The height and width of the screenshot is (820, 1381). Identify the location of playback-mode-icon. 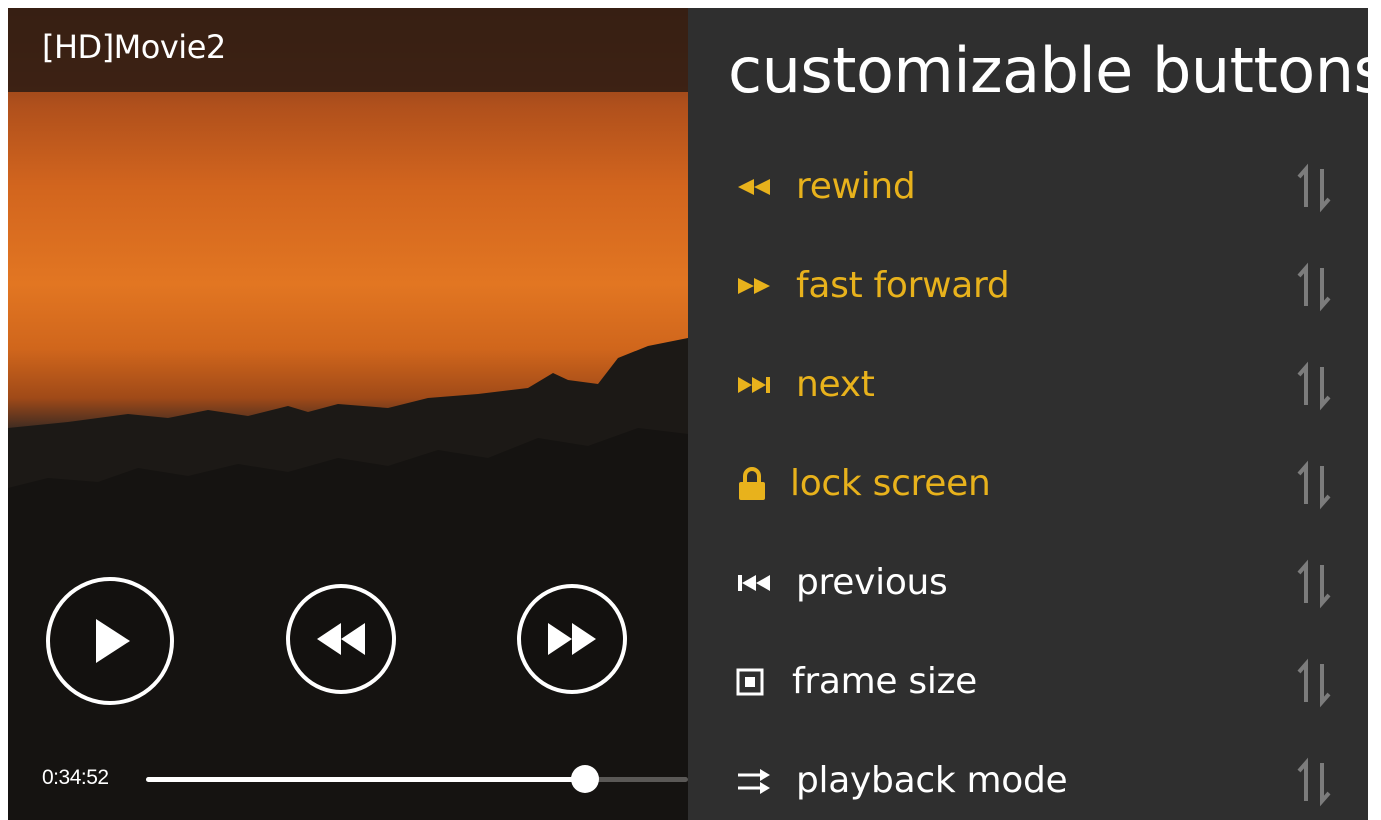
(756, 781).